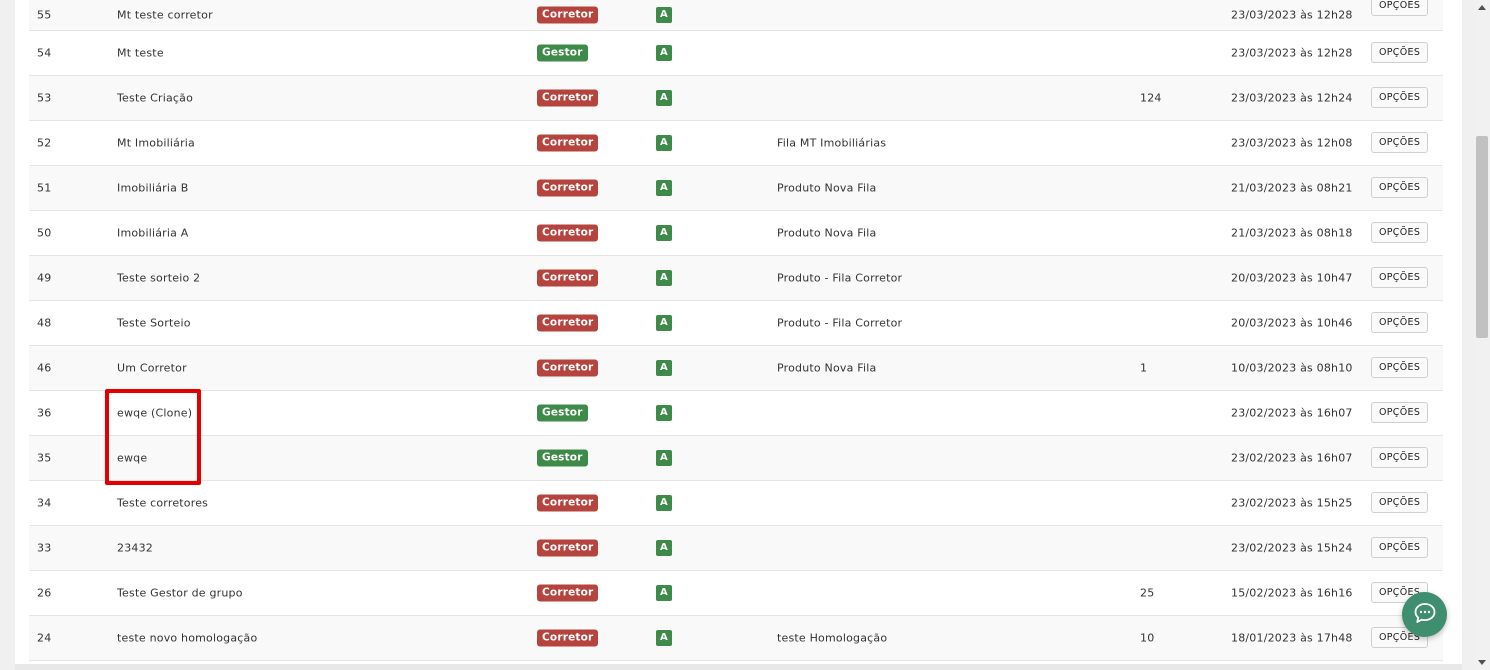 The image size is (1490, 670). Describe the element at coordinates (135, 548) in the screenshot. I see `row-name: 23432` at that location.